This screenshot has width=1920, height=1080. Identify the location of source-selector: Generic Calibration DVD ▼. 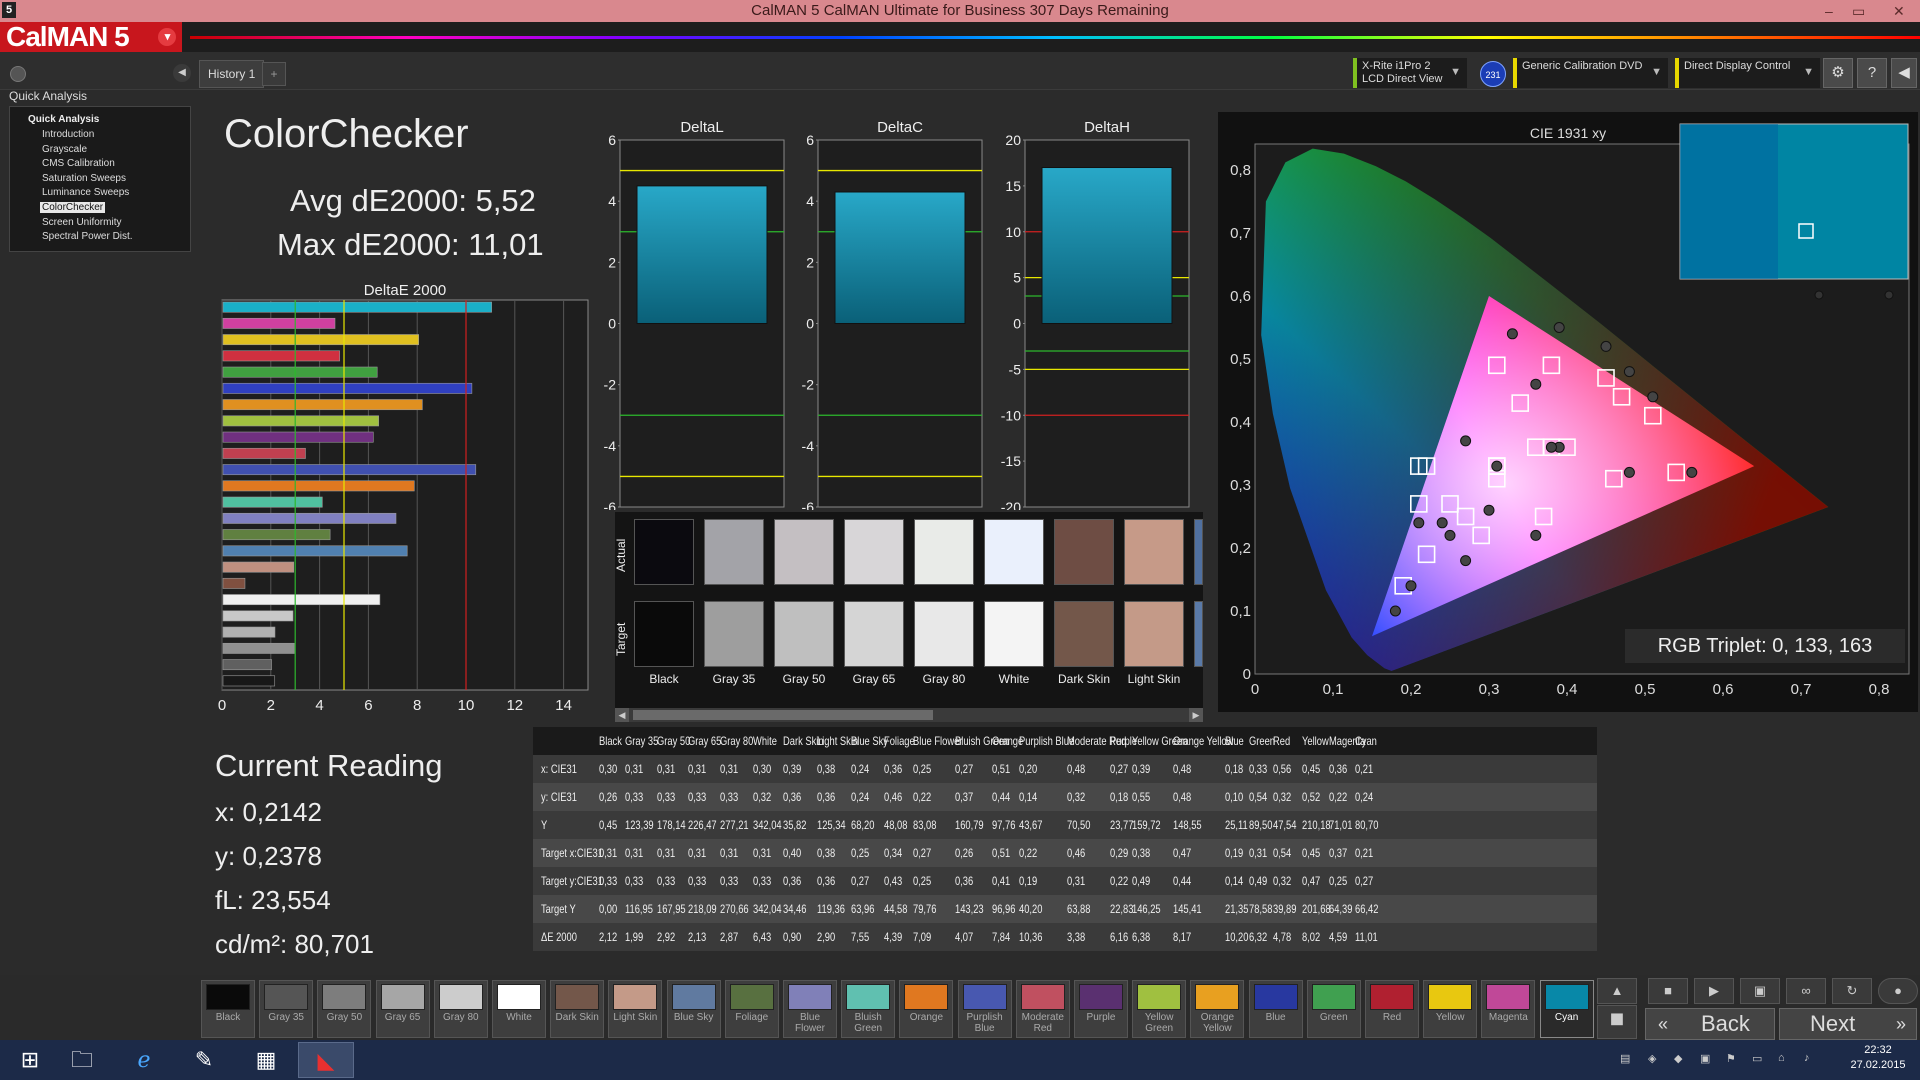
(1590, 73).